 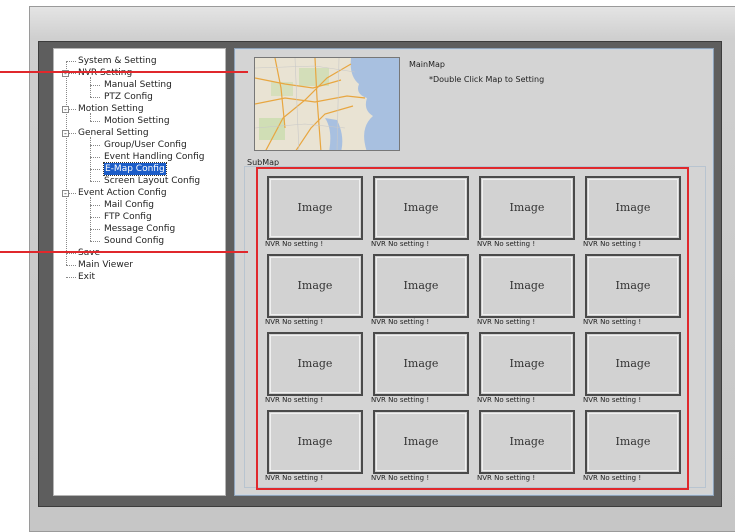 What do you see at coordinates (152, 181) in the screenshot?
I see `tree-item-label: Screen Layout Config` at bounding box center [152, 181].